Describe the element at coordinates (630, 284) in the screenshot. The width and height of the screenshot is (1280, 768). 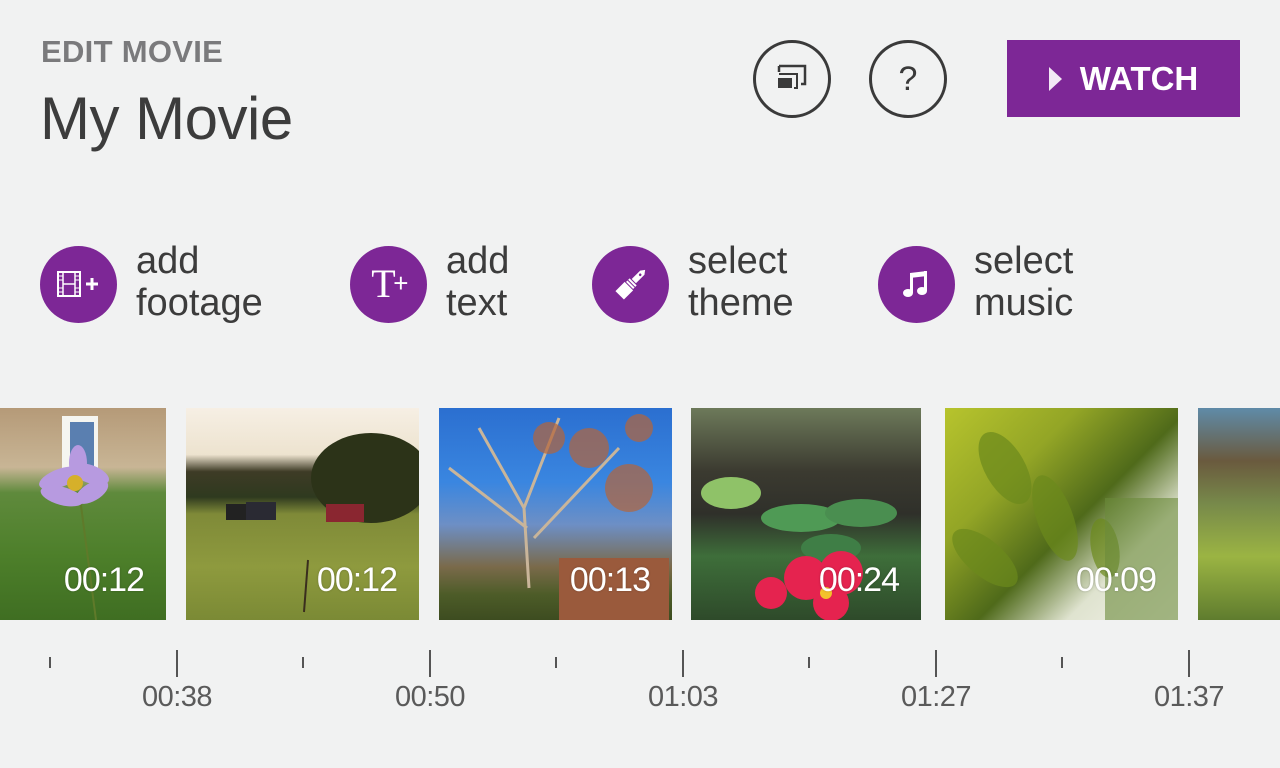
I see `paintbrush-icon` at that location.